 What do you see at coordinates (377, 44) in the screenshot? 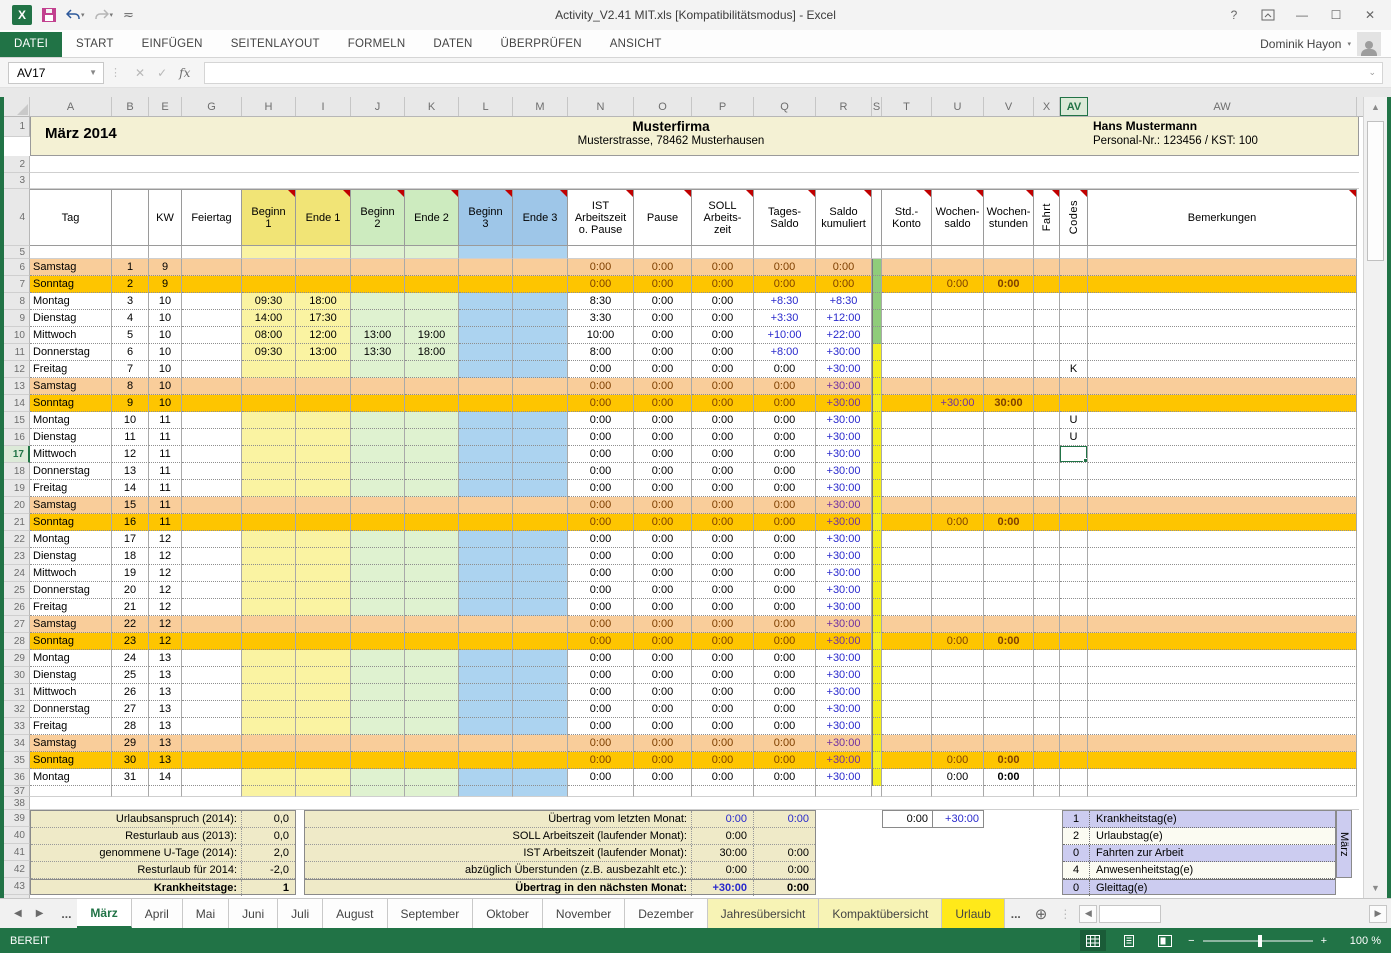
I see `ribbon-tab-formeln: FORMELN` at bounding box center [377, 44].